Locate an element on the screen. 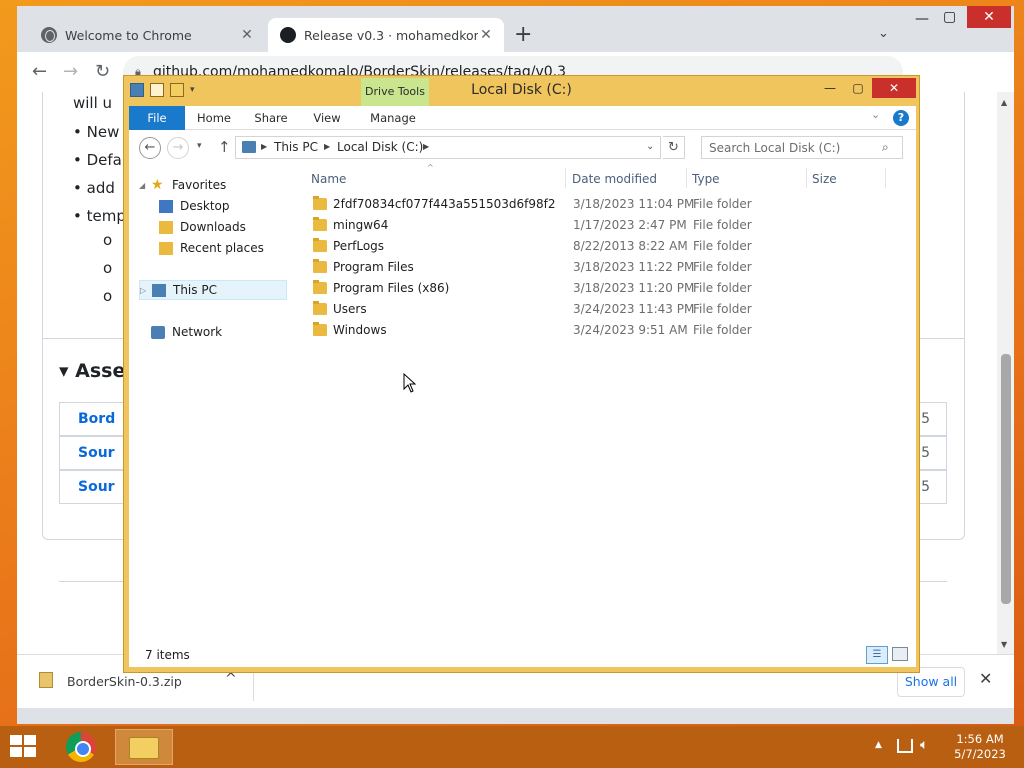 The width and height of the screenshot is (1024, 768). tab-welcome-to-chrome: Welcome to Chrome ✕ is located at coordinates (147, 35).